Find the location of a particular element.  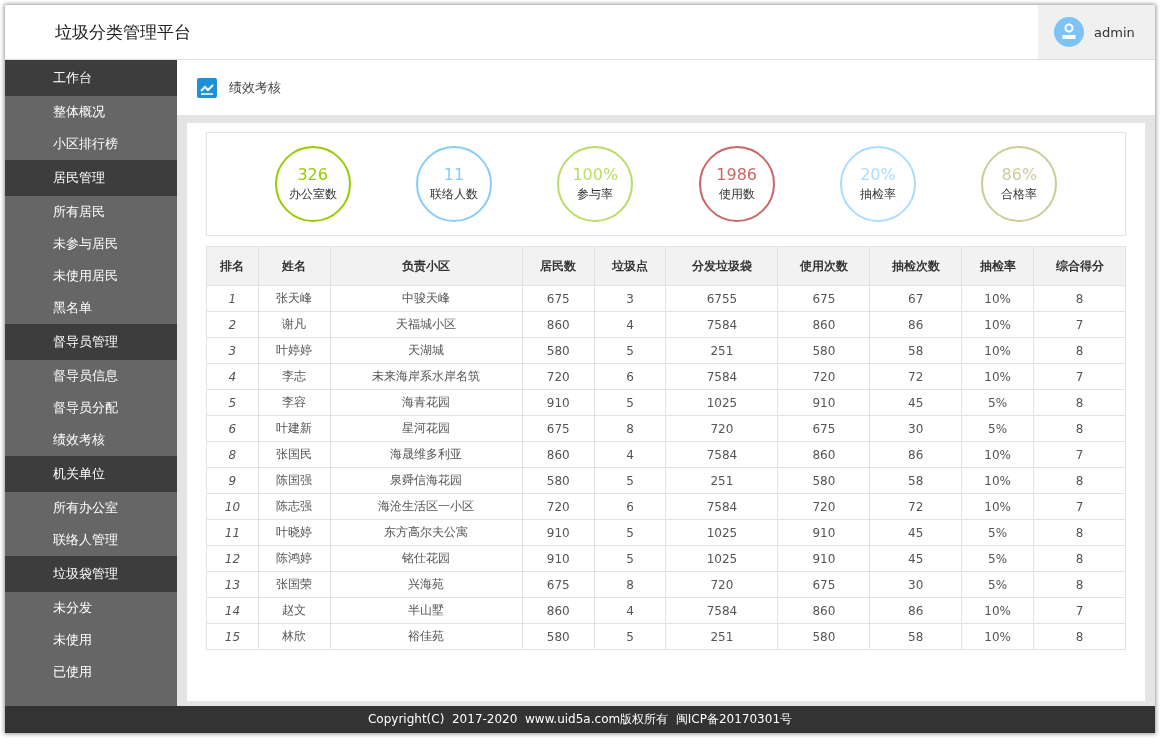

column-header: 抽检次数 is located at coordinates (915, 266).